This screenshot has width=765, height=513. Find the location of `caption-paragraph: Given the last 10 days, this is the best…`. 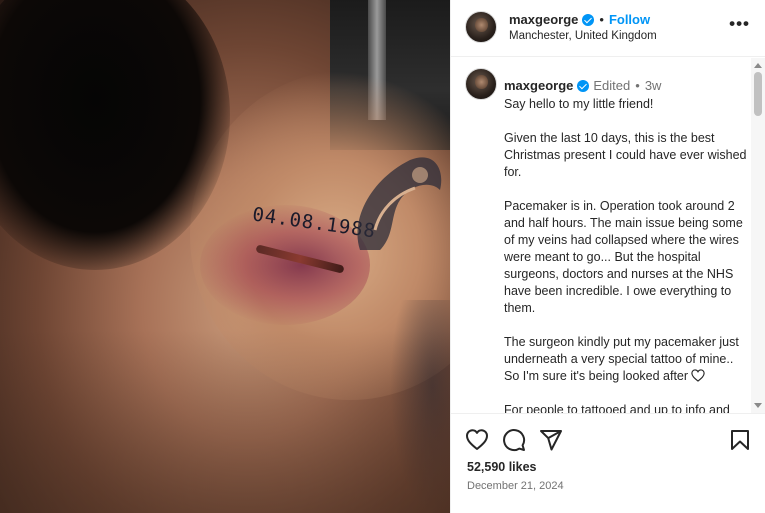

caption-paragraph: Given the last 10 days, this is the best… is located at coordinates (625, 155).